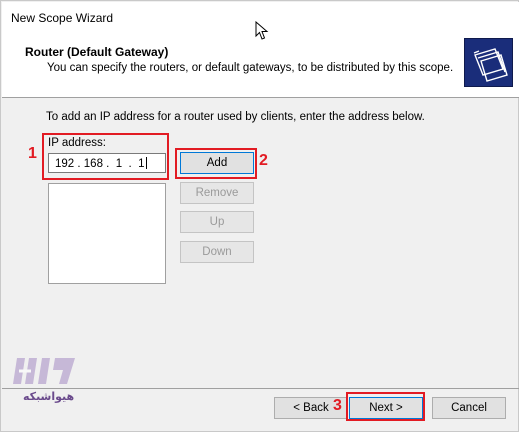 This screenshot has height=432, width=519. Describe the element at coordinates (260, 388) in the screenshot. I see `footer-divider` at that location.